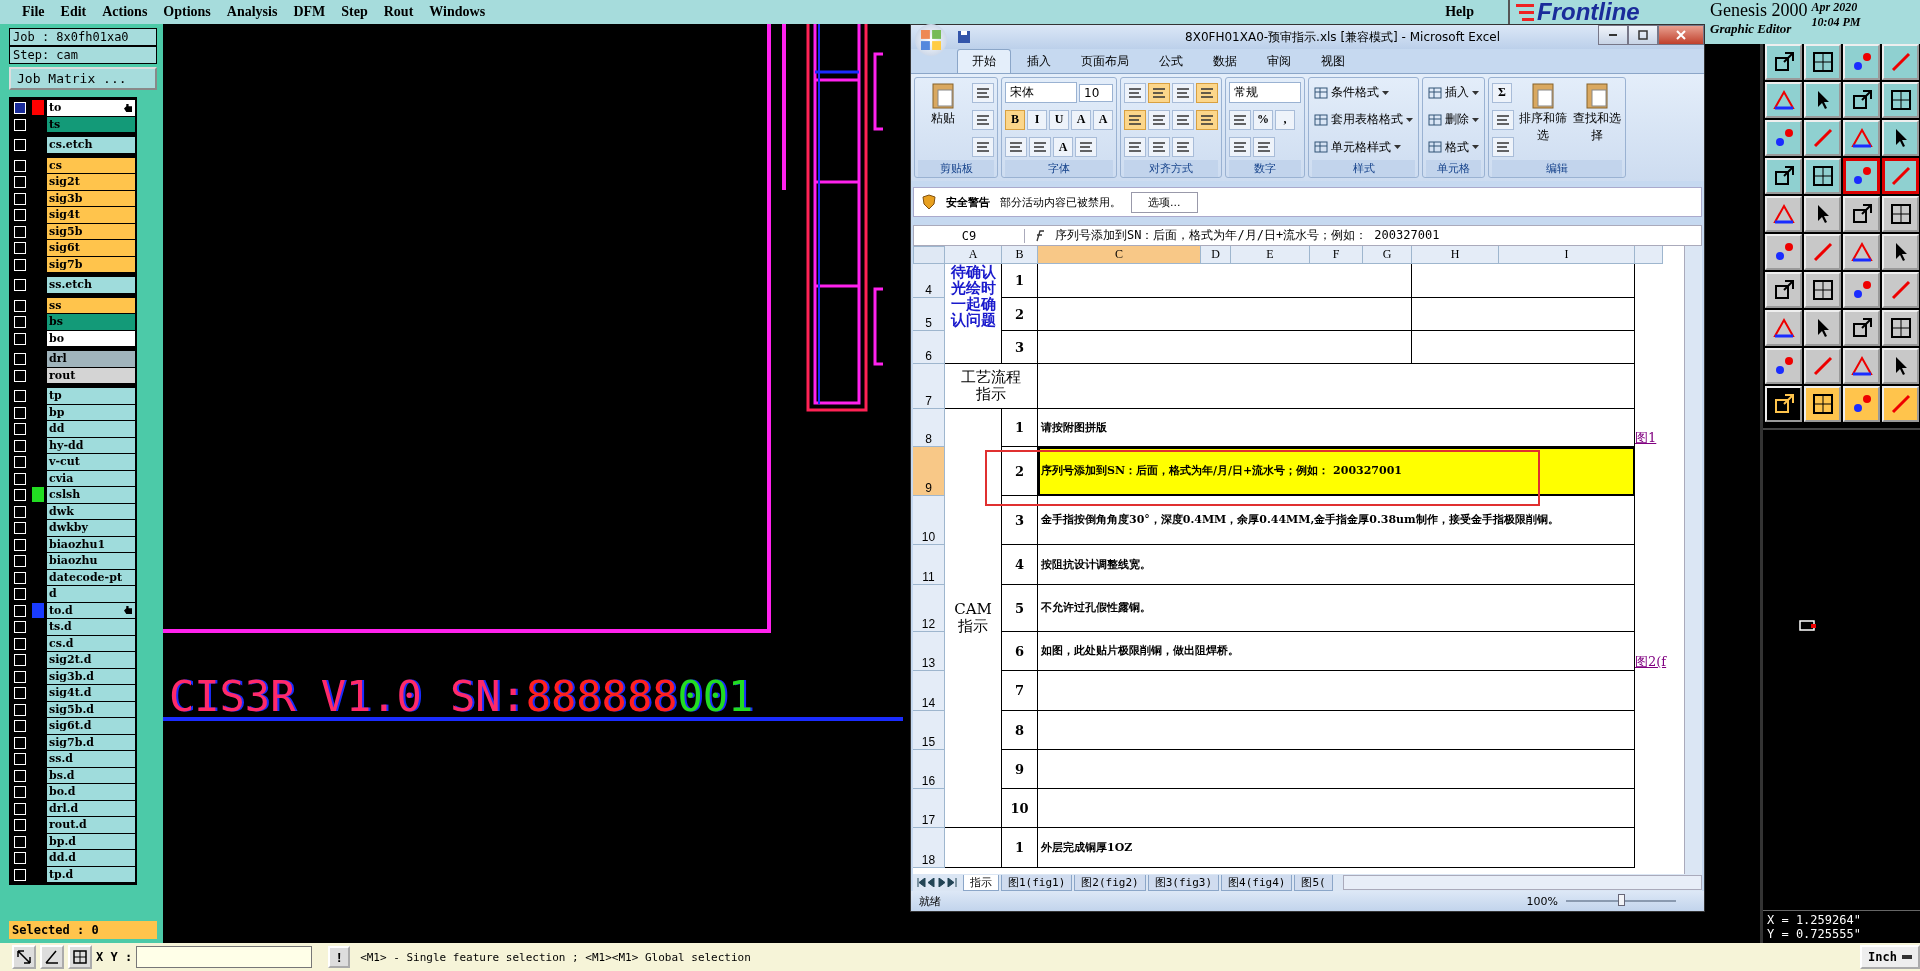 Image resolution: width=1920 pixels, height=971 pixels. What do you see at coordinates (224, 957) in the screenshot?
I see `xy-input-field` at bounding box center [224, 957].